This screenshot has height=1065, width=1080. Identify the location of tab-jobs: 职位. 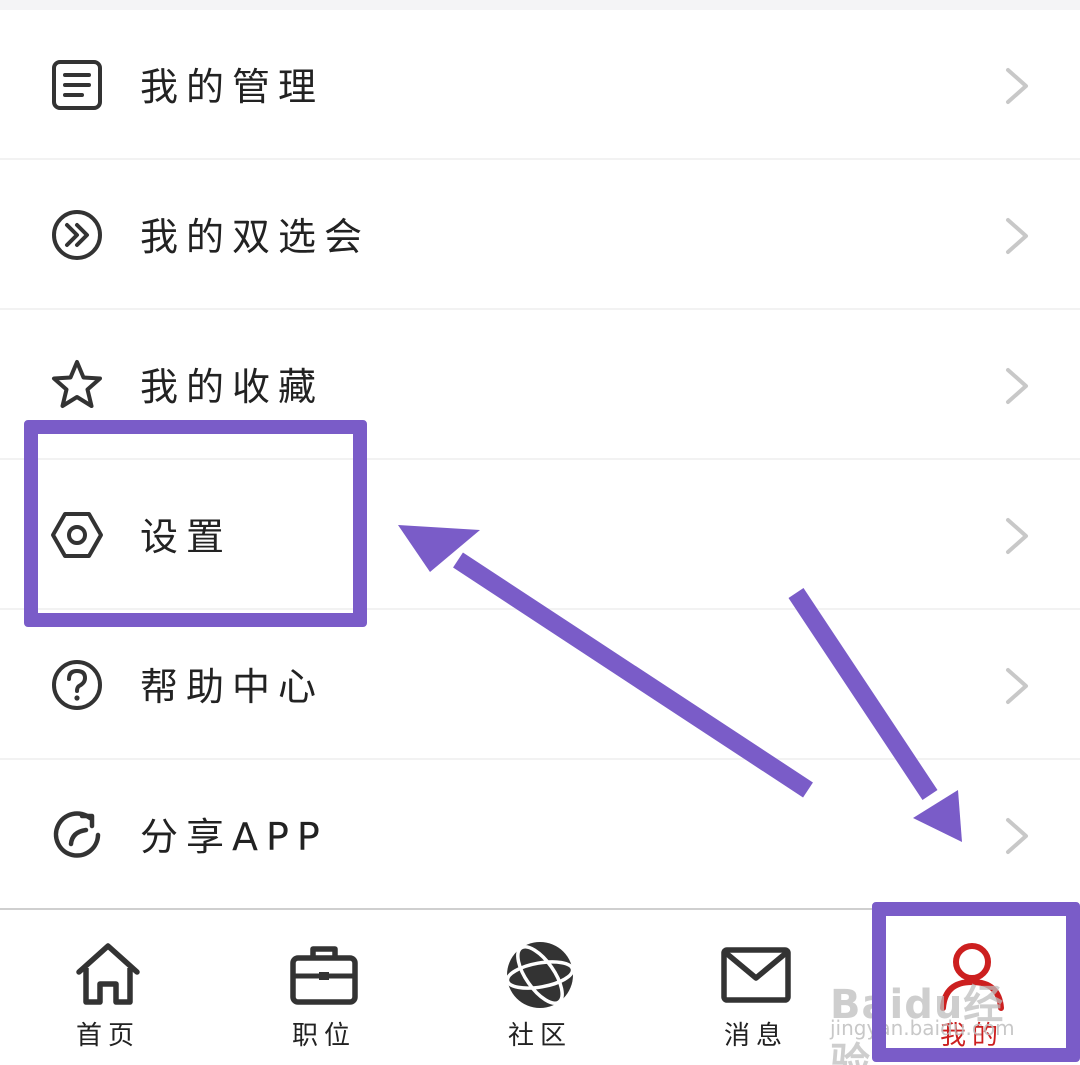
(324, 987).